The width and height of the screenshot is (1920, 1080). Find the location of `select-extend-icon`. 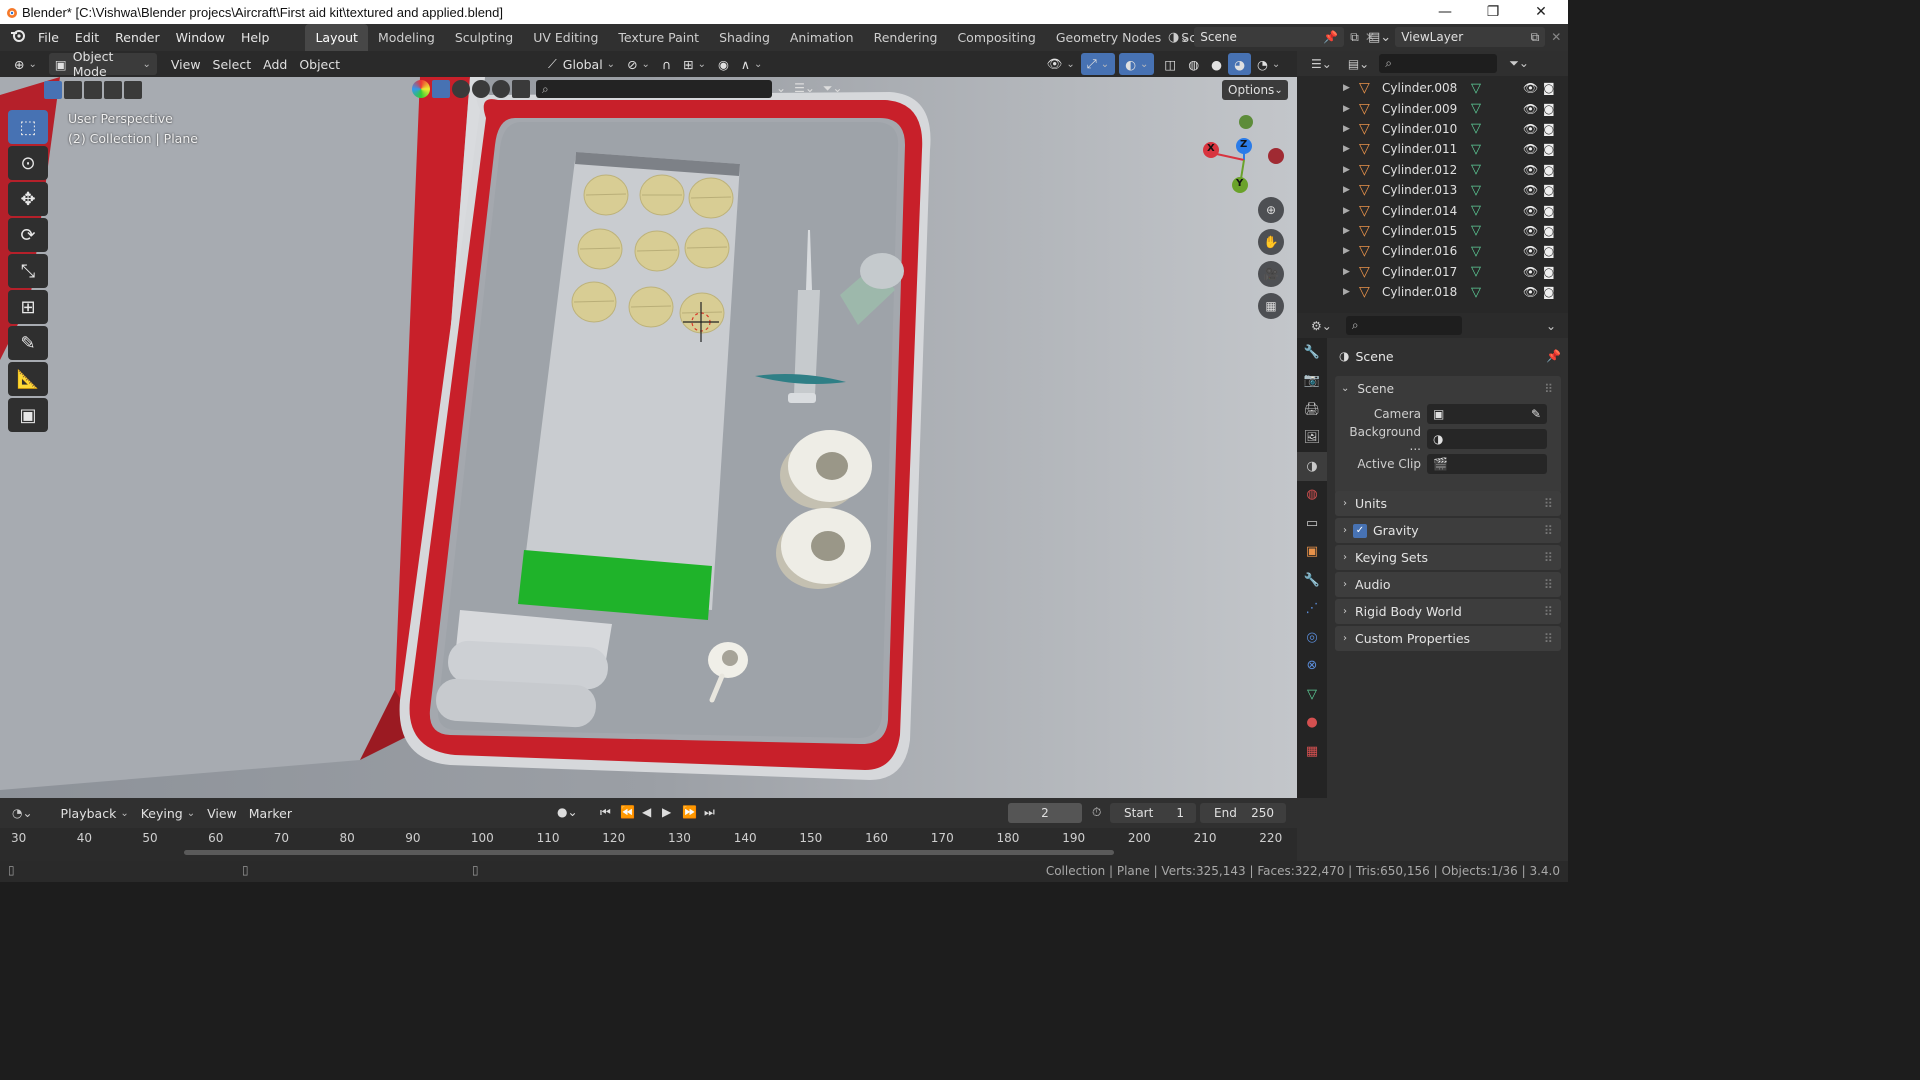

select-extend-icon is located at coordinates (73, 90).